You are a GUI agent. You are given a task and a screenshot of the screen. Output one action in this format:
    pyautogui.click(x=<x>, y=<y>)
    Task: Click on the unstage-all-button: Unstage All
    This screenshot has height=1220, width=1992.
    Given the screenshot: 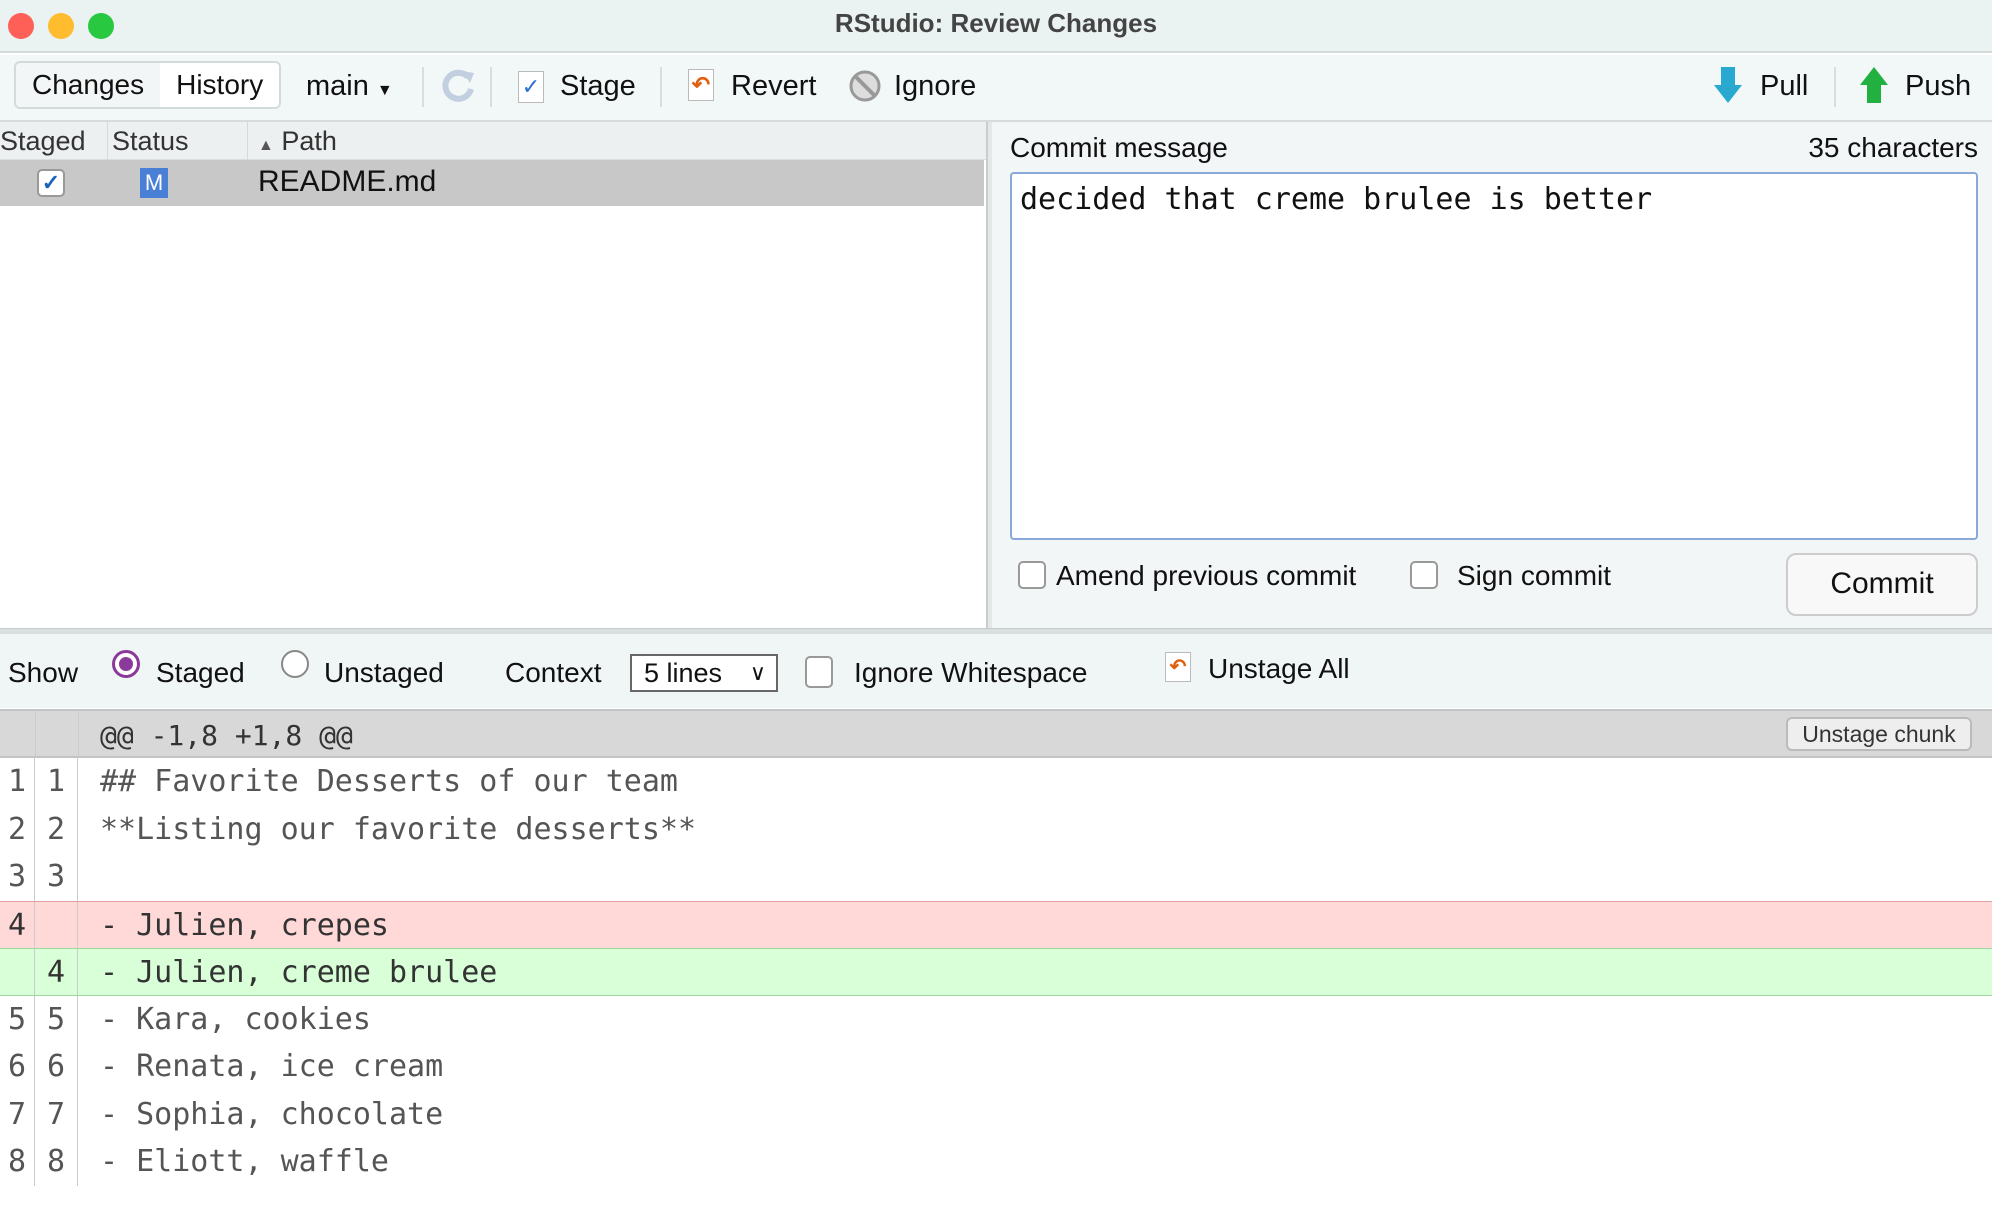 What is the action you would take?
    pyautogui.click(x=1279, y=669)
    